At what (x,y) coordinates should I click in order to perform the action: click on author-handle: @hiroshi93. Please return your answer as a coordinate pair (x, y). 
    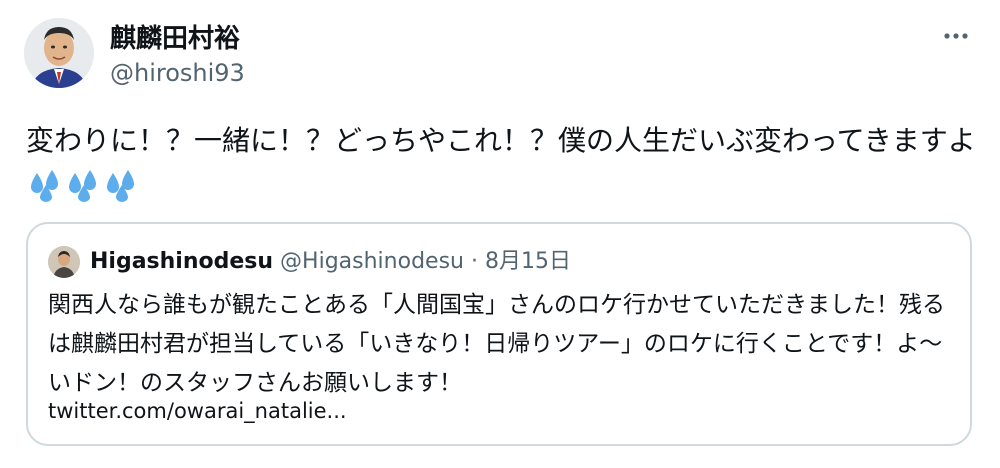
    Looking at the image, I should click on (177, 73).